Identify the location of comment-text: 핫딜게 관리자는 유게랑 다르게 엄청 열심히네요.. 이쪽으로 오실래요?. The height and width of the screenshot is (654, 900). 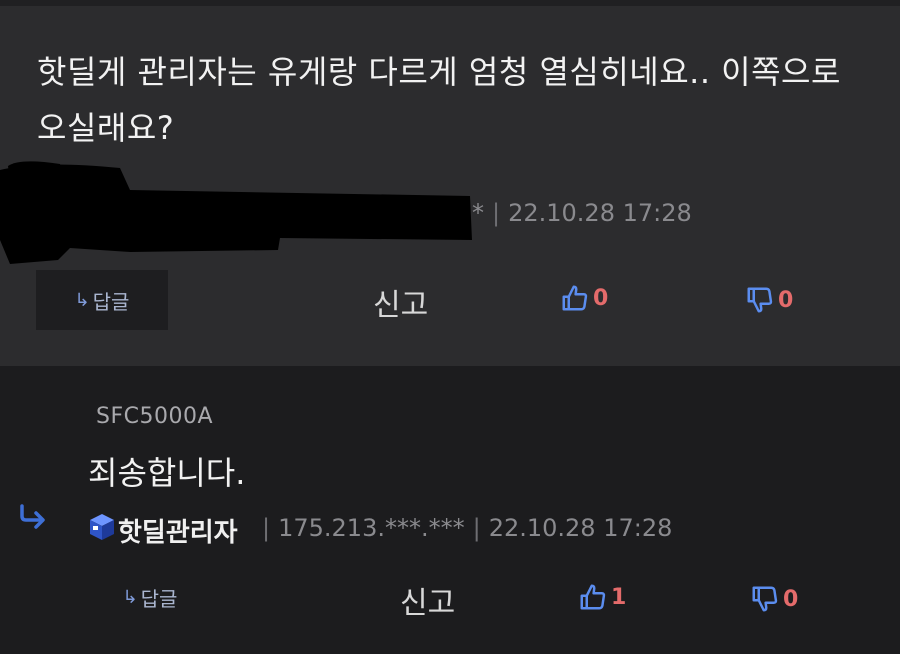
(439, 100).